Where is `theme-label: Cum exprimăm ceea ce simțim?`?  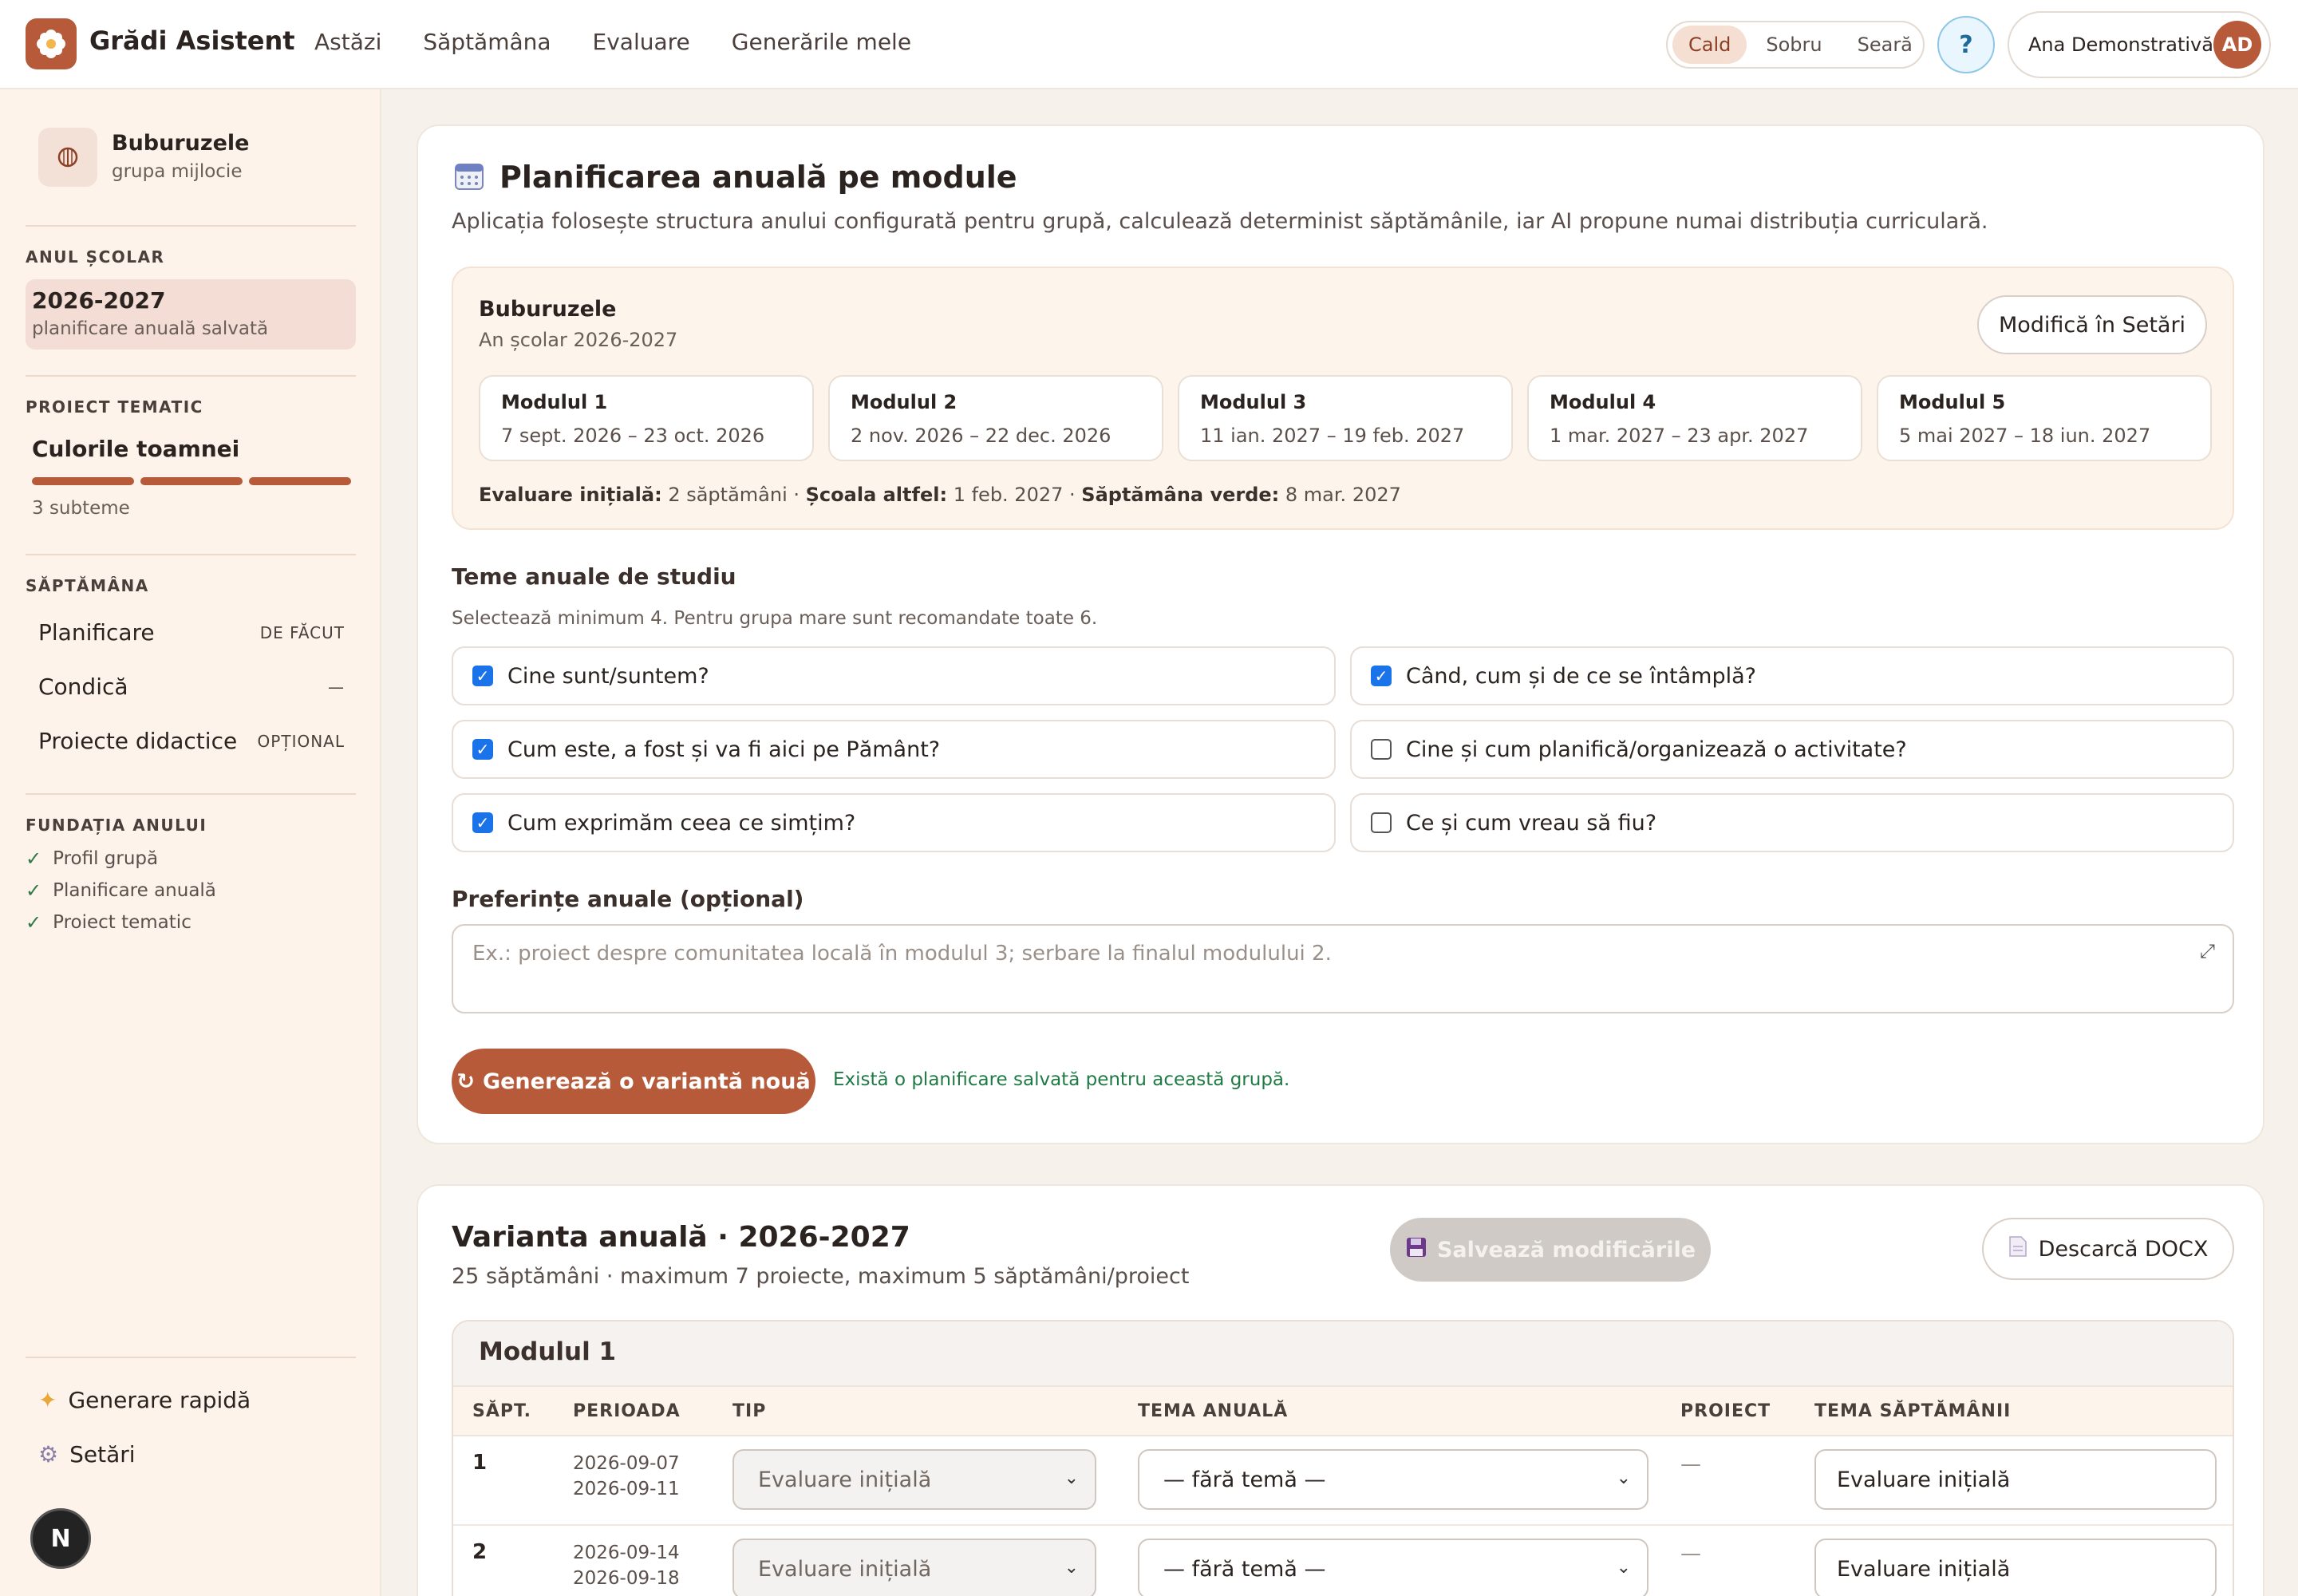
theme-label: Cum exprimăm ceea ce simțim? is located at coordinates (681, 823).